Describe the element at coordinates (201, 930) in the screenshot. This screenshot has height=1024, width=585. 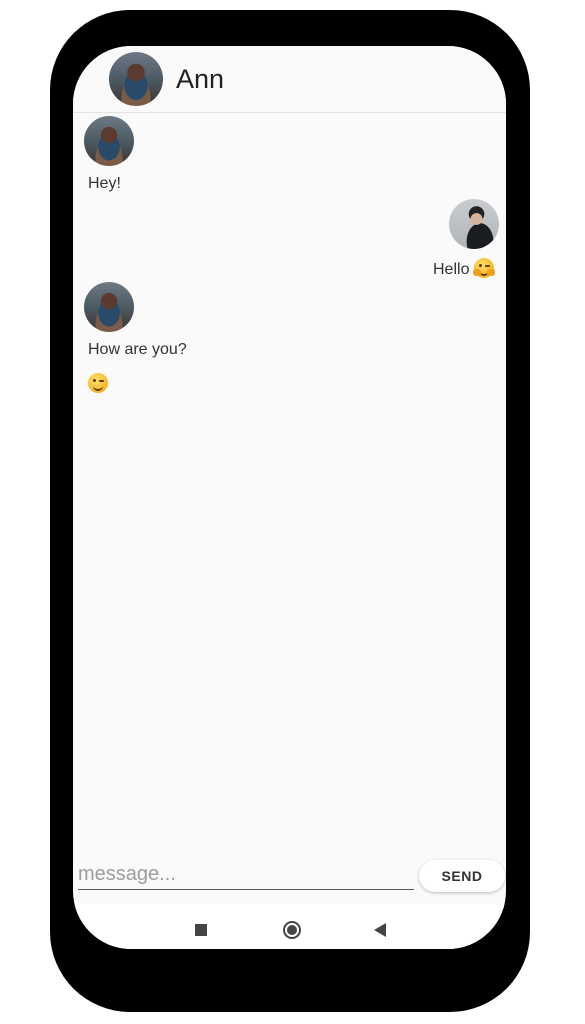
I see `recents-icon` at that location.